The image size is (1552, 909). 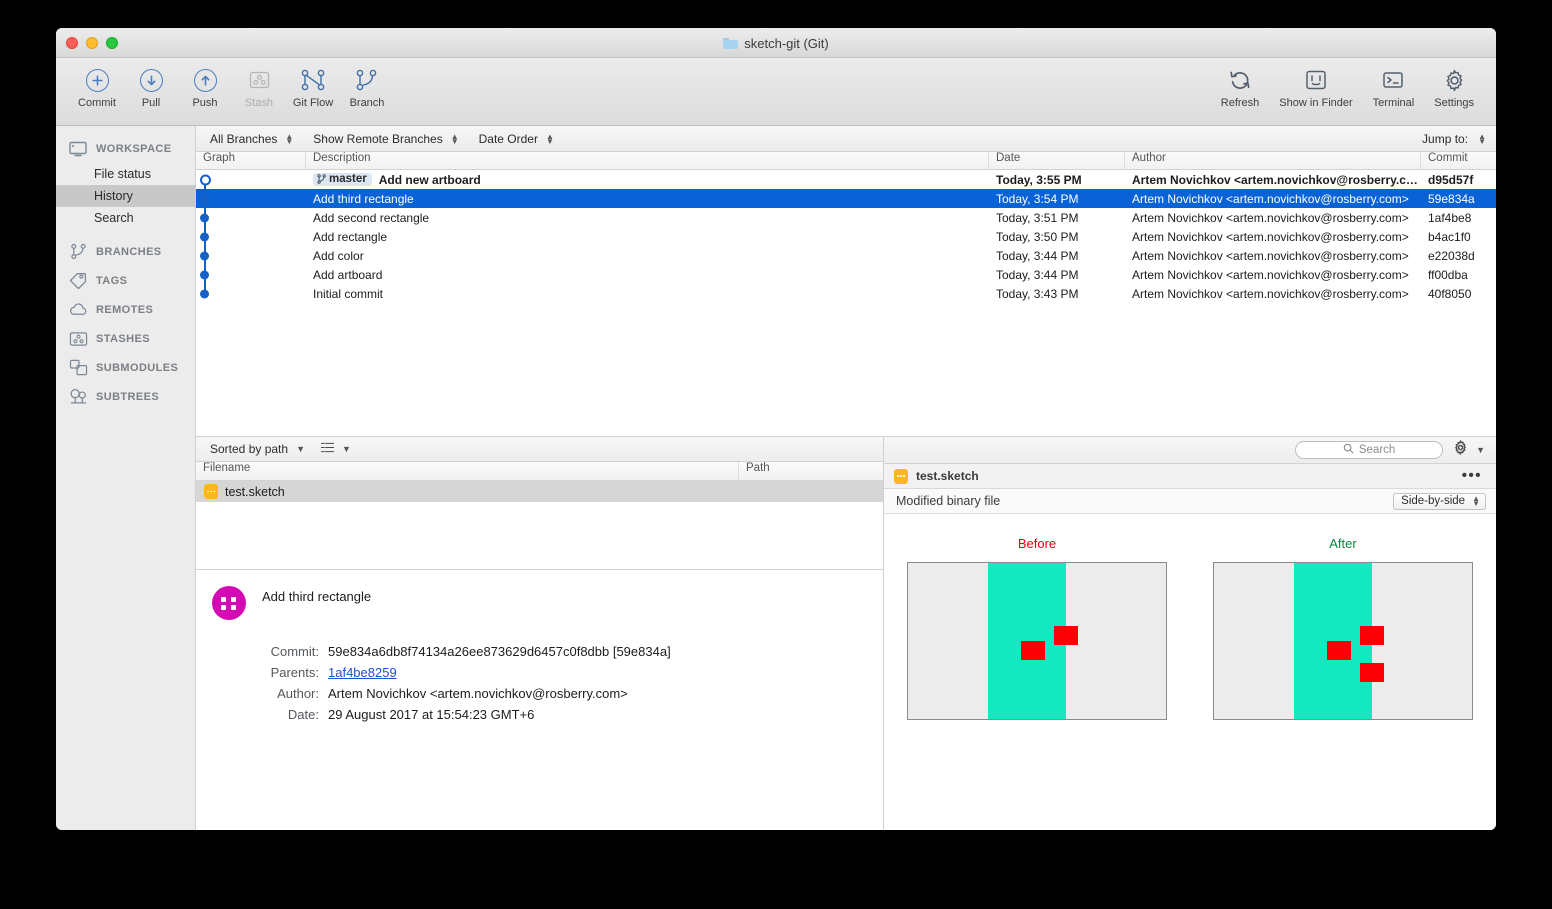 I want to click on toolbar-right-group: Refresh Show in Finder Terminal Settings, so click(x=1347, y=87).